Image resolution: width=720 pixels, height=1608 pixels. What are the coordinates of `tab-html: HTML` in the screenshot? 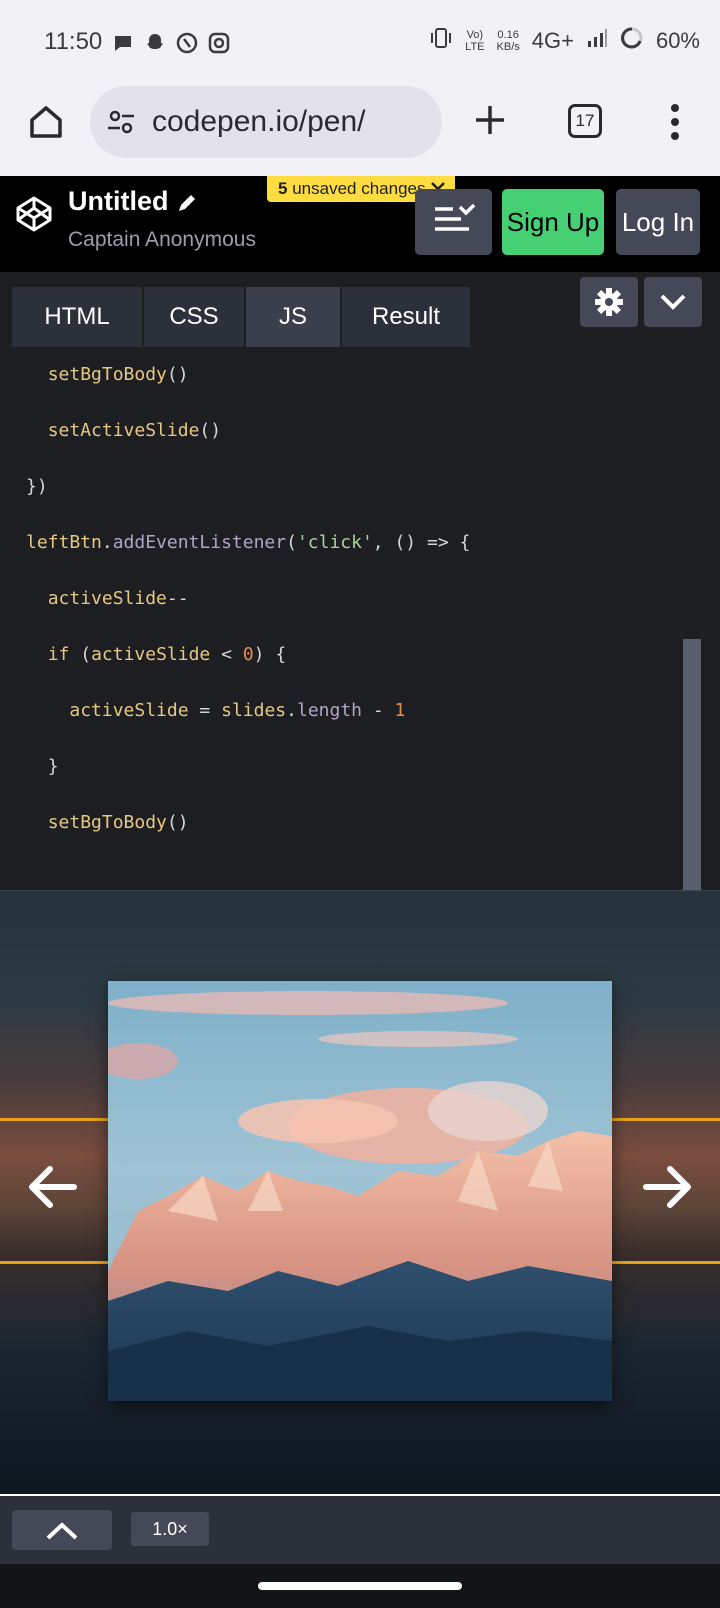 It's located at (77, 317).